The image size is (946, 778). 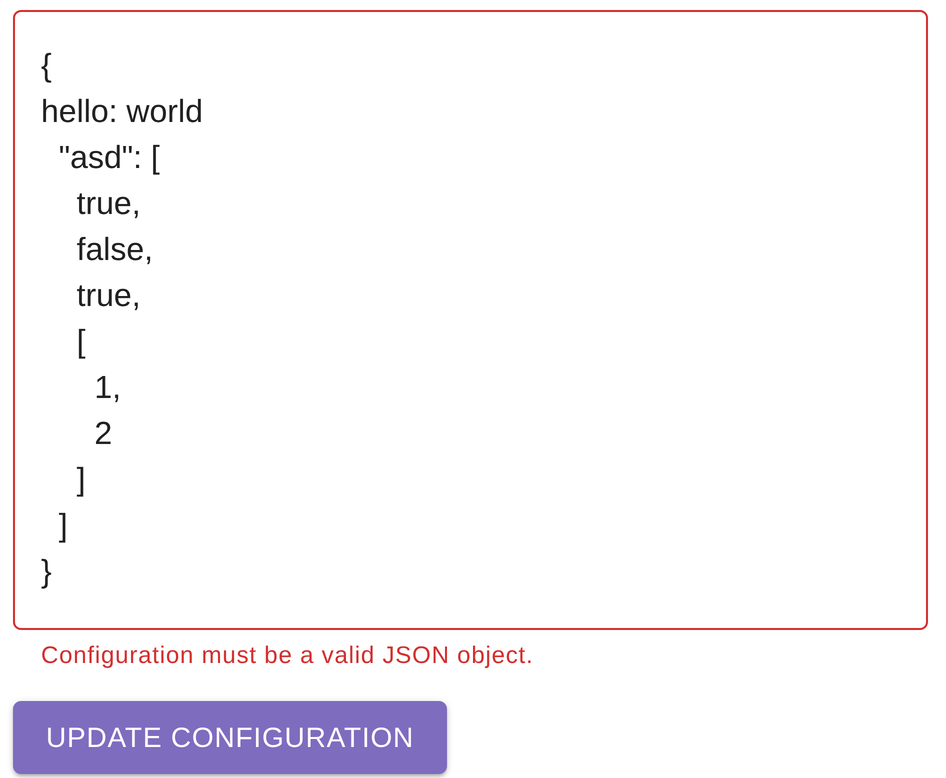 What do you see at coordinates (287, 656) in the screenshot?
I see `error-message: Configuration must be a valid JSON object.` at bounding box center [287, 656].